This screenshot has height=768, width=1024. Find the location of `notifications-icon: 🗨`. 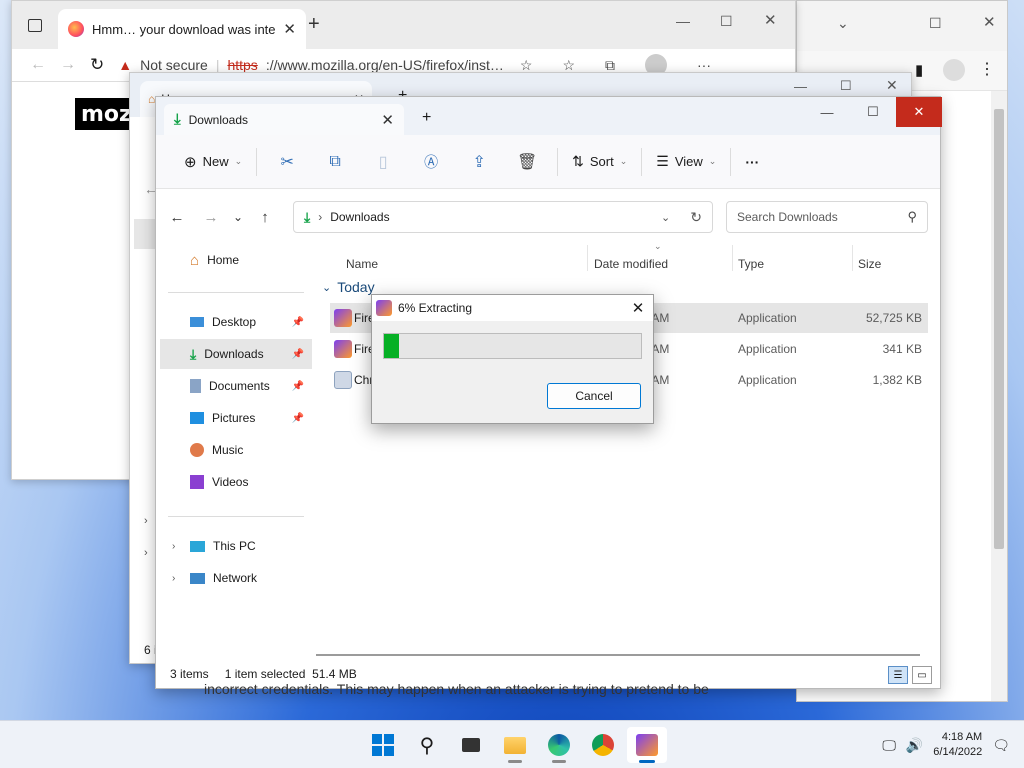

notifications-icon: 🗨 is located at coordinates (1001, 745).